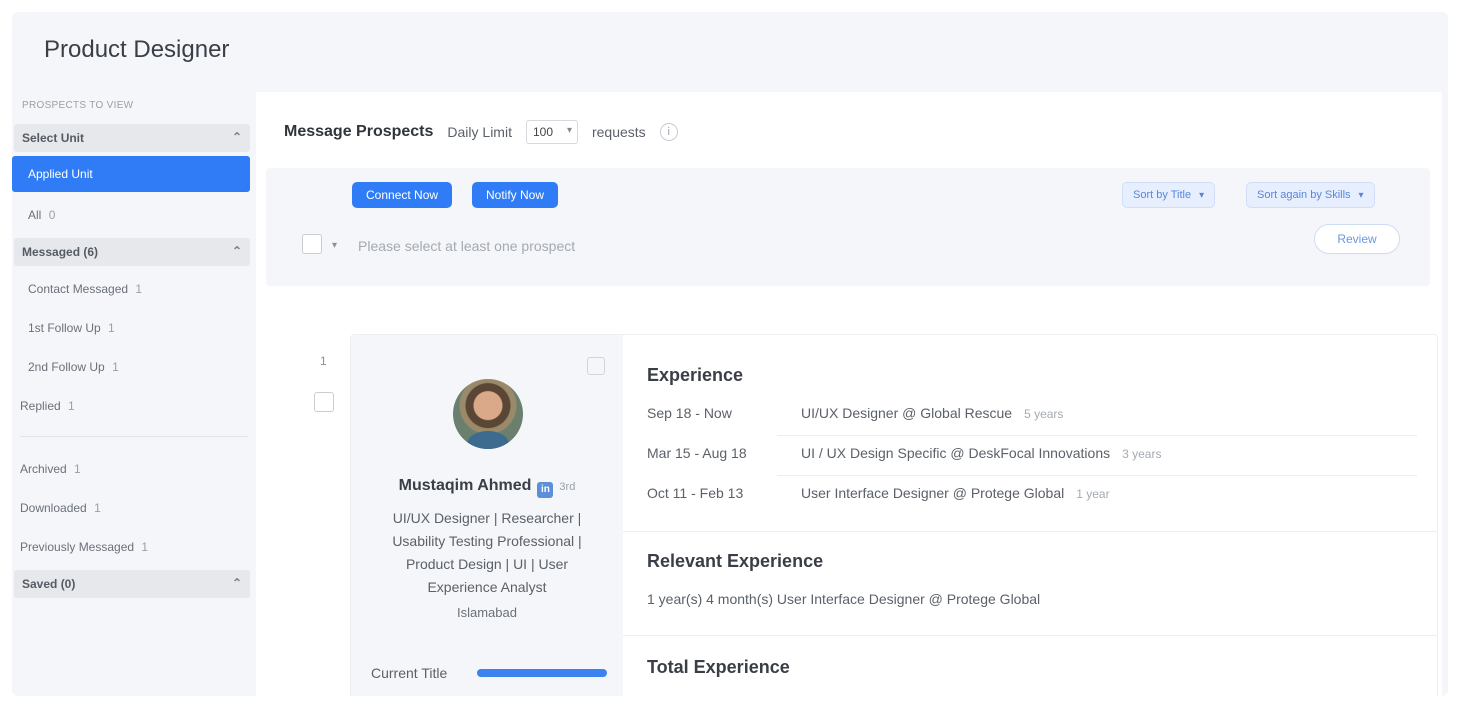 This screenshot has height=703, width=1464. Describe the element at coordinates (695, 375) in the screenshot. I see `experience-title: Experience` at that location.